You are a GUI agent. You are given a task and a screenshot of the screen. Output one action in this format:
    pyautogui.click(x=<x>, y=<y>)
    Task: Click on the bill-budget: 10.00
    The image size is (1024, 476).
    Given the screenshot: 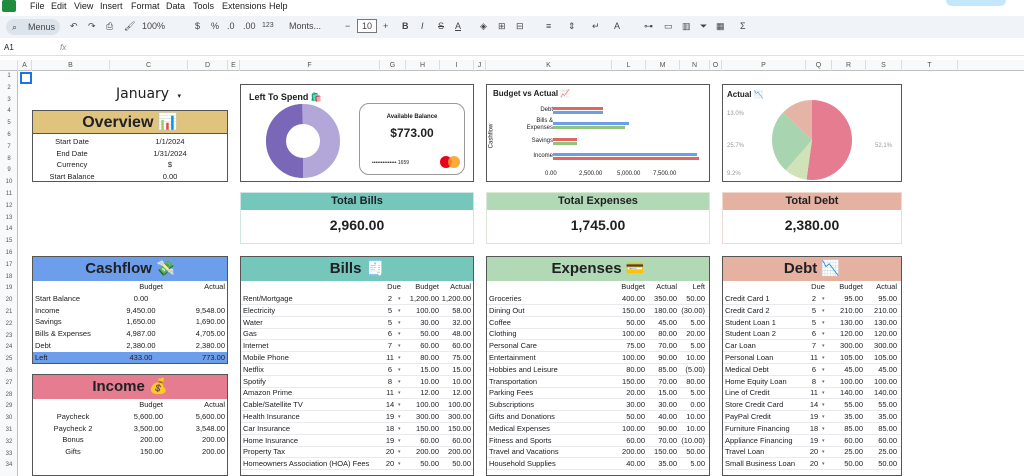 What is the action you would take?
    pyautogui.click(x=422, y=381)
    